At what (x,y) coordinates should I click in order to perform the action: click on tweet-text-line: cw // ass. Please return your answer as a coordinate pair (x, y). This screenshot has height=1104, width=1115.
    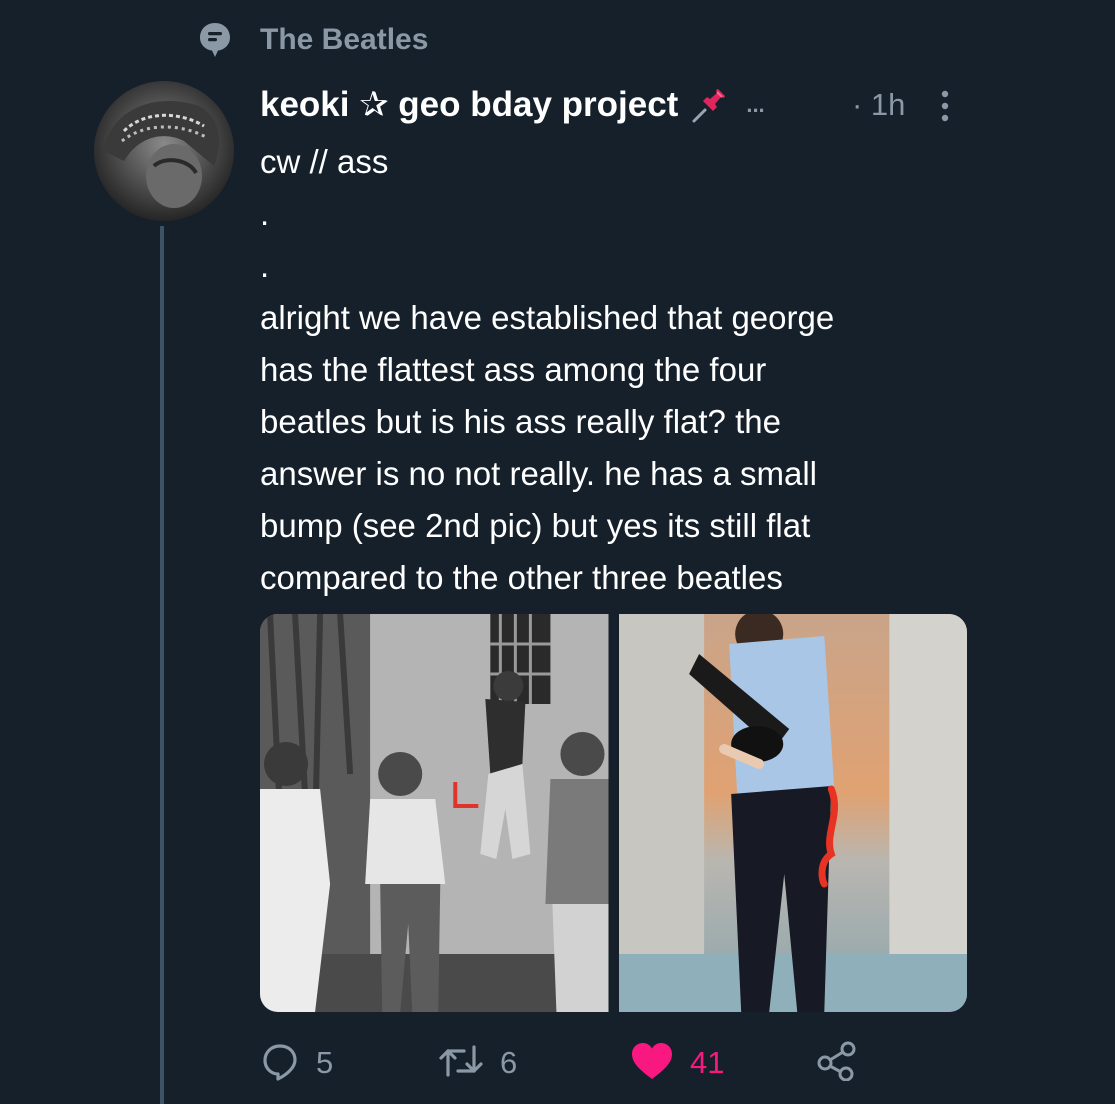
    Looking at the image, I should click on (324, 161).